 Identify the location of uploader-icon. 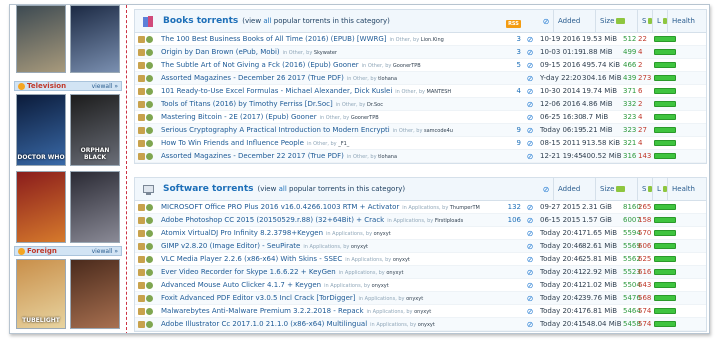
(149, 52).